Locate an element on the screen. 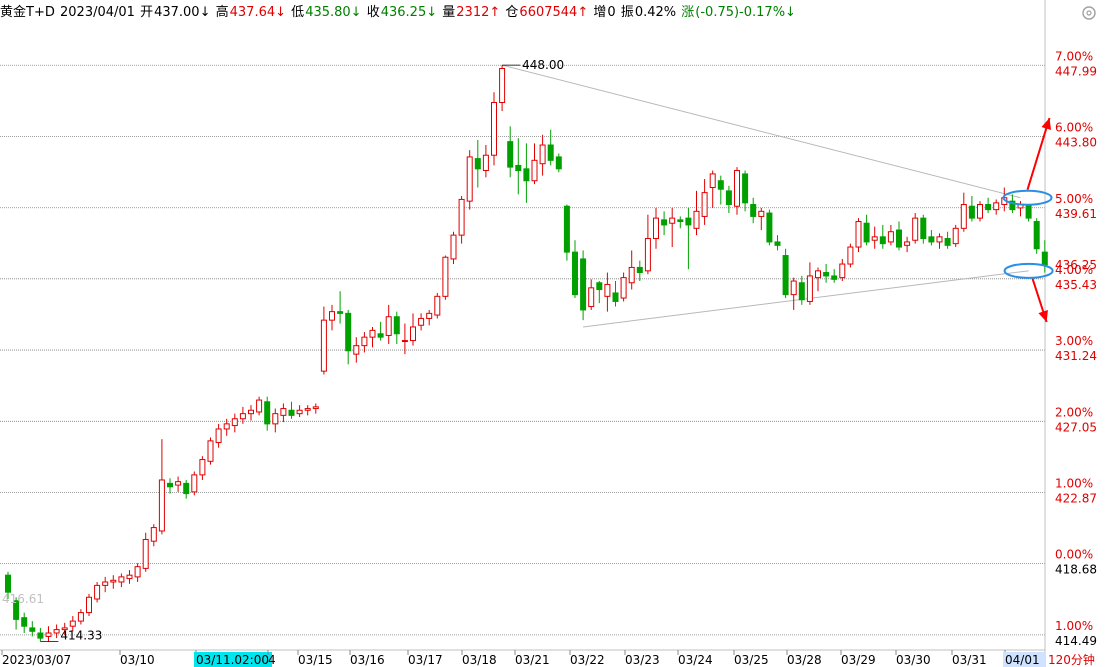 This screenshot has height=667, width=1106. axis-pct-label: 6.00% is located at coordinates (1074, 128).